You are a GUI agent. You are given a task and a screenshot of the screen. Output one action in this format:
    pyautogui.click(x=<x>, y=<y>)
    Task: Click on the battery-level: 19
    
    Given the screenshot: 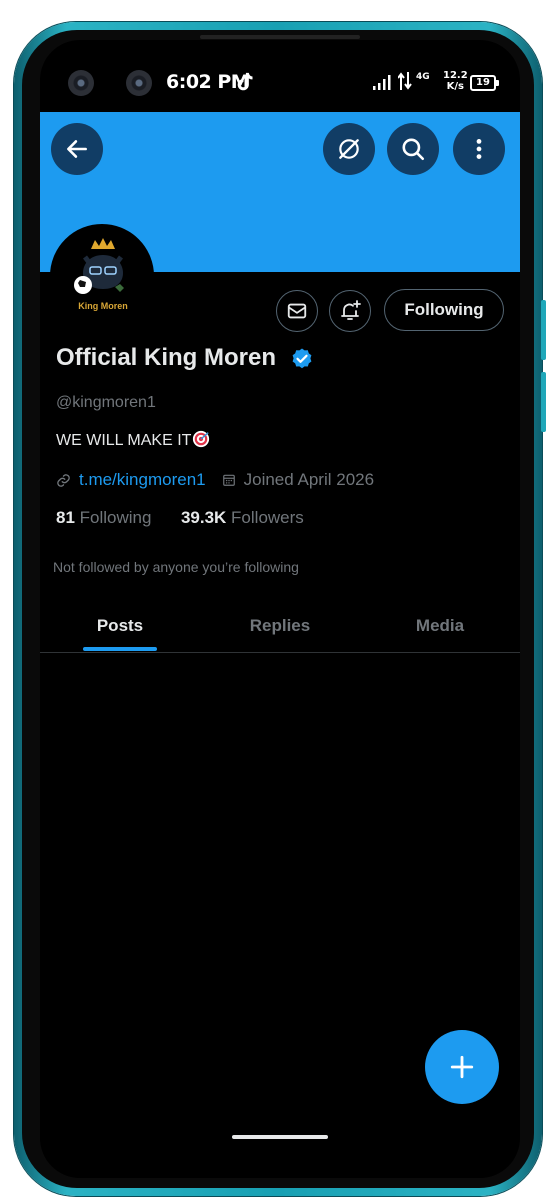 What is the action you would take?
    pyautogui.click(x=483, y=82)
    